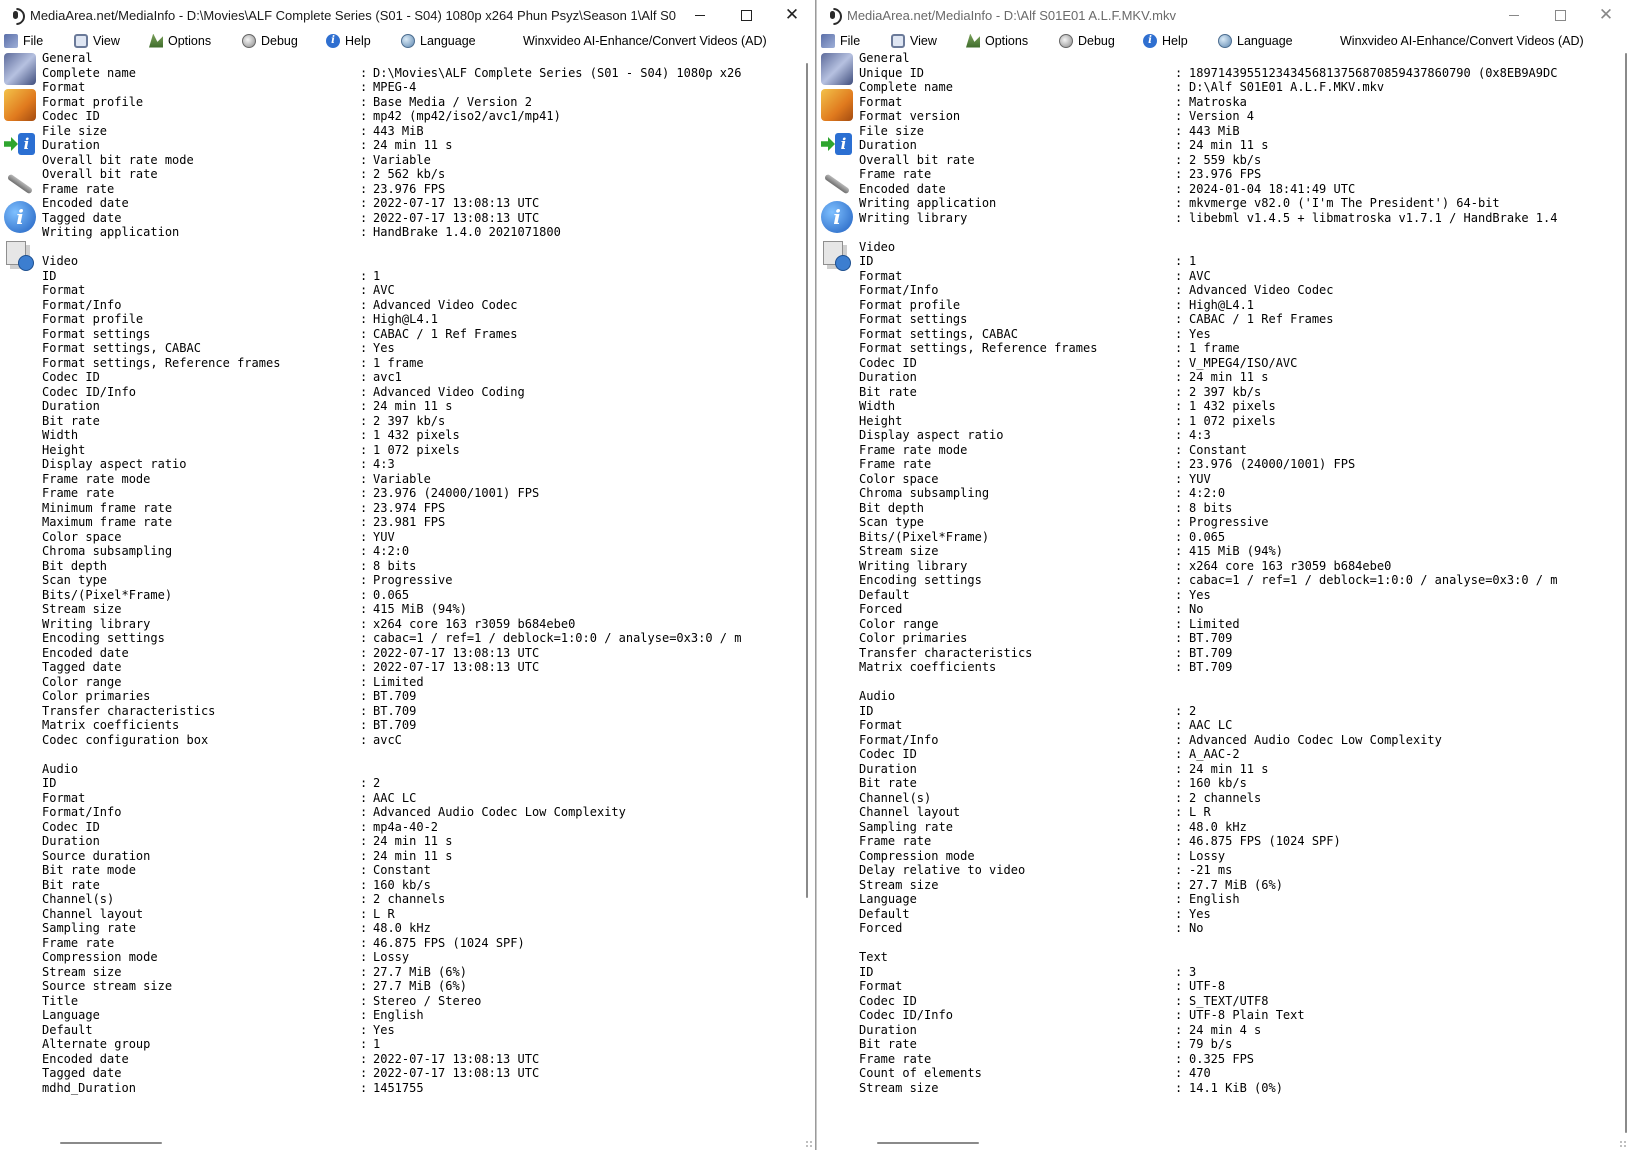 The image size is (1629, 1150). I want to click on info-value: -21 ms, so click(1211, 870).